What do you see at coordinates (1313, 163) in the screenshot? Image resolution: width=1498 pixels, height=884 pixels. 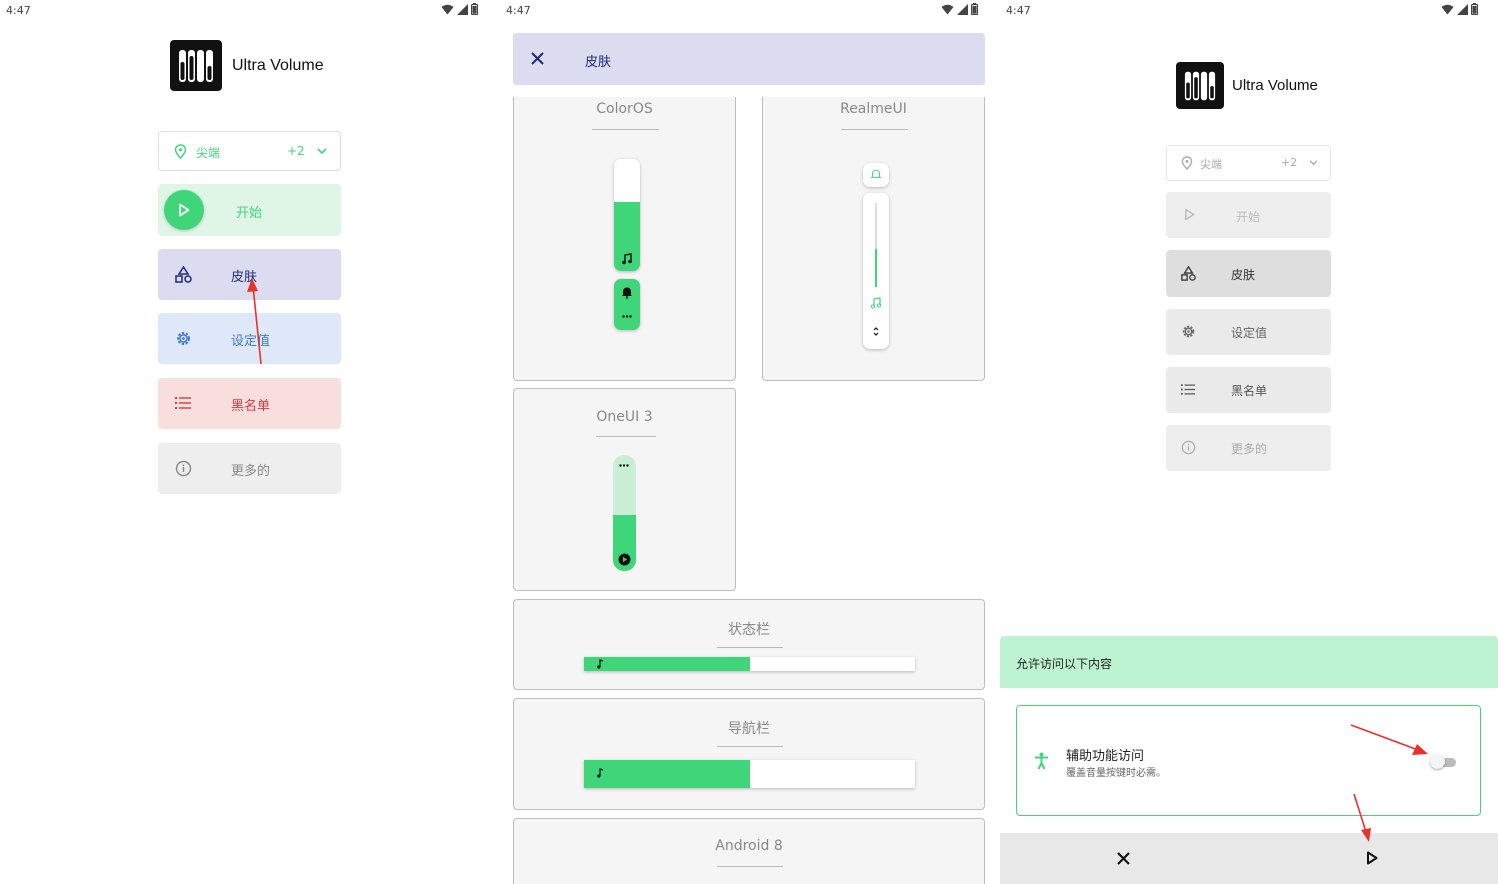 I see `chevron-down-icon` at bounding box center [1313, 163].